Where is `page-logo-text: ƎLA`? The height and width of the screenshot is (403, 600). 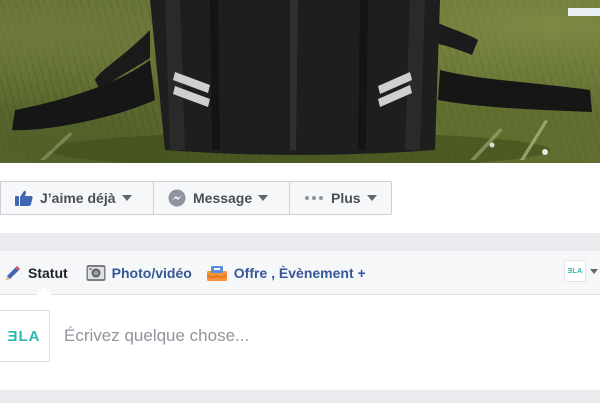
page-logo-text: ƎLA is located at coordinates (575, 271).